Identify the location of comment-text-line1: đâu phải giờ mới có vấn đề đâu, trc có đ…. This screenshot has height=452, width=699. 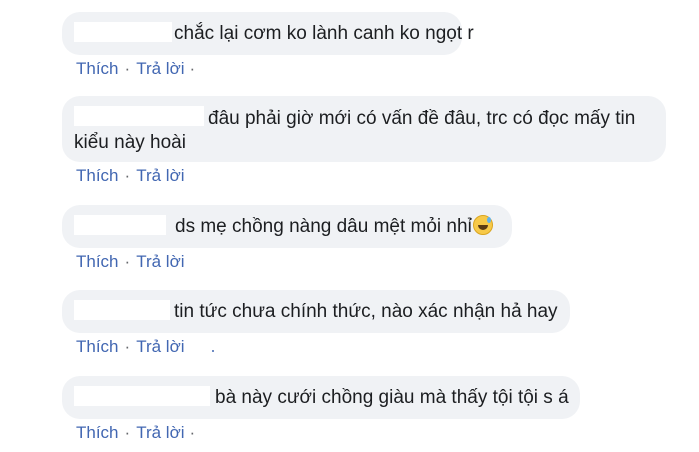
(422, 118).